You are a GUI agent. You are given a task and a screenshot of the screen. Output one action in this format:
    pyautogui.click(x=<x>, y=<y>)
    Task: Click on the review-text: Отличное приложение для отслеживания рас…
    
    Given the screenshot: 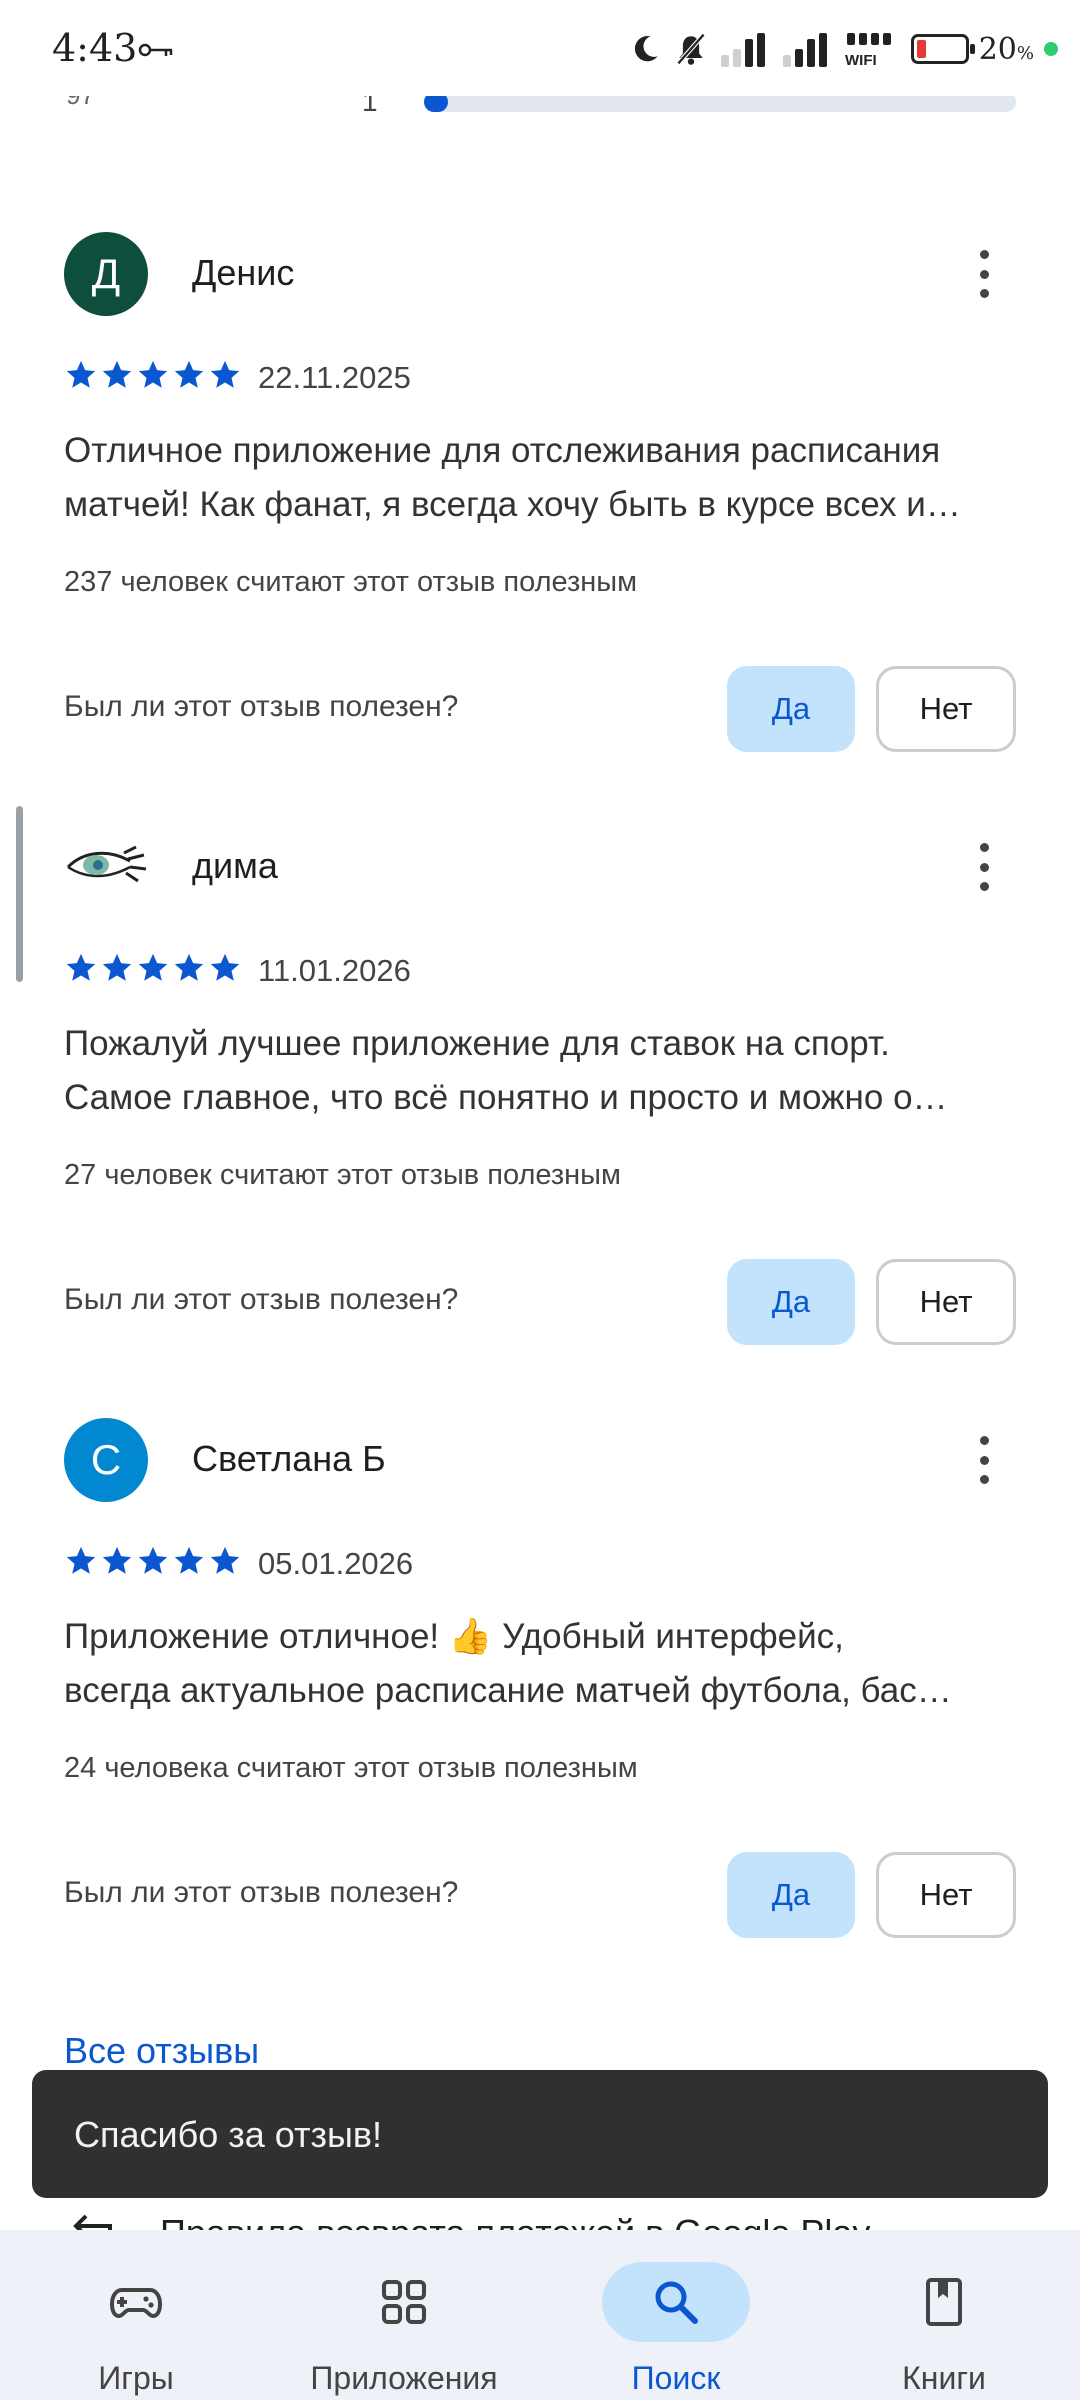 What is the action you would take?
    pyautogui.click(x=544, y=478)
    